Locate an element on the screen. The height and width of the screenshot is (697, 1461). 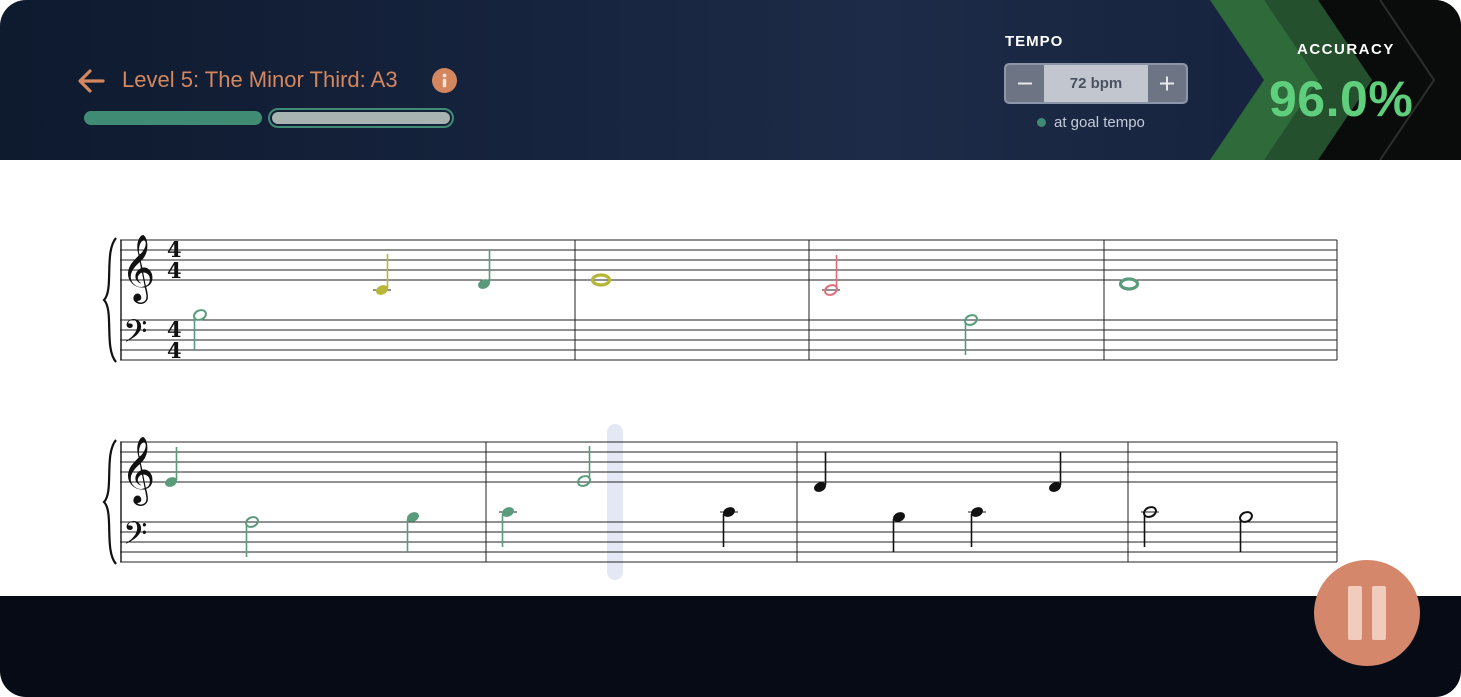
back-button is located at coordinates (92, 81).